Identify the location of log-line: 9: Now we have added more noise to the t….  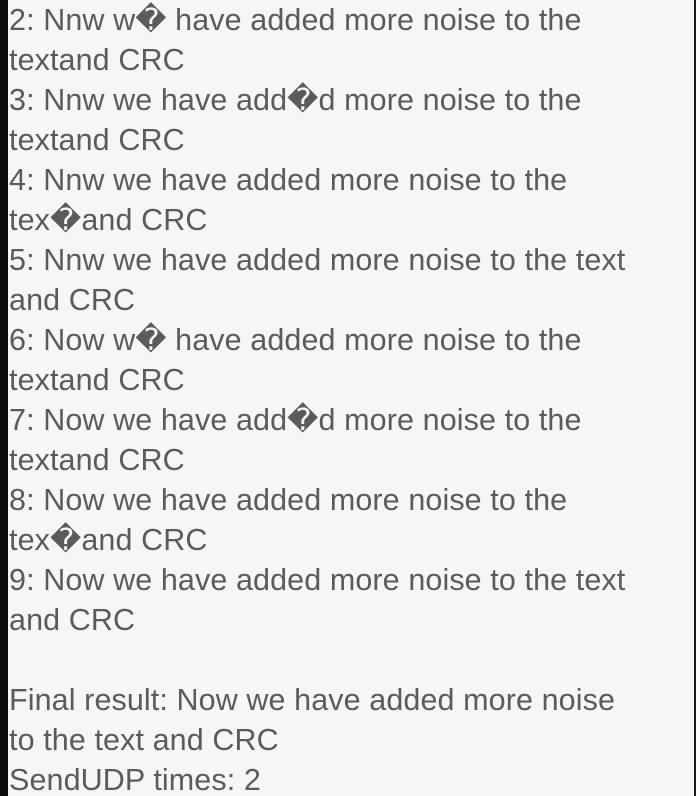
(317, 580).